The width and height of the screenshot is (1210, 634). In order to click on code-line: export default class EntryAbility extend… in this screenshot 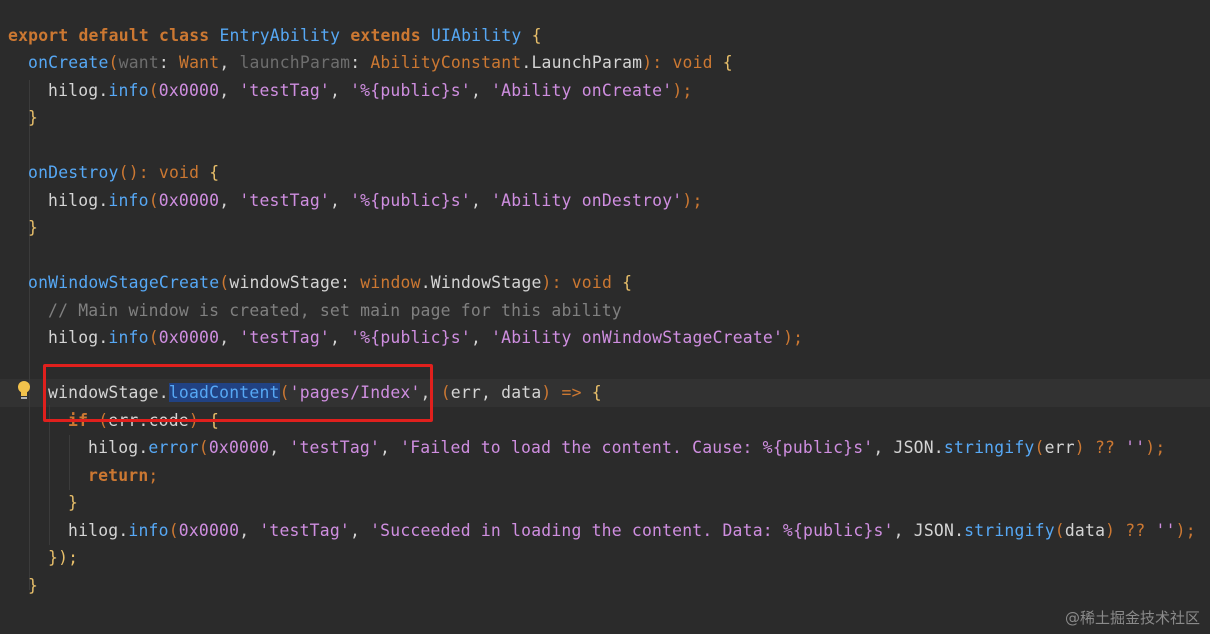, I will do `click(275, 35)`.